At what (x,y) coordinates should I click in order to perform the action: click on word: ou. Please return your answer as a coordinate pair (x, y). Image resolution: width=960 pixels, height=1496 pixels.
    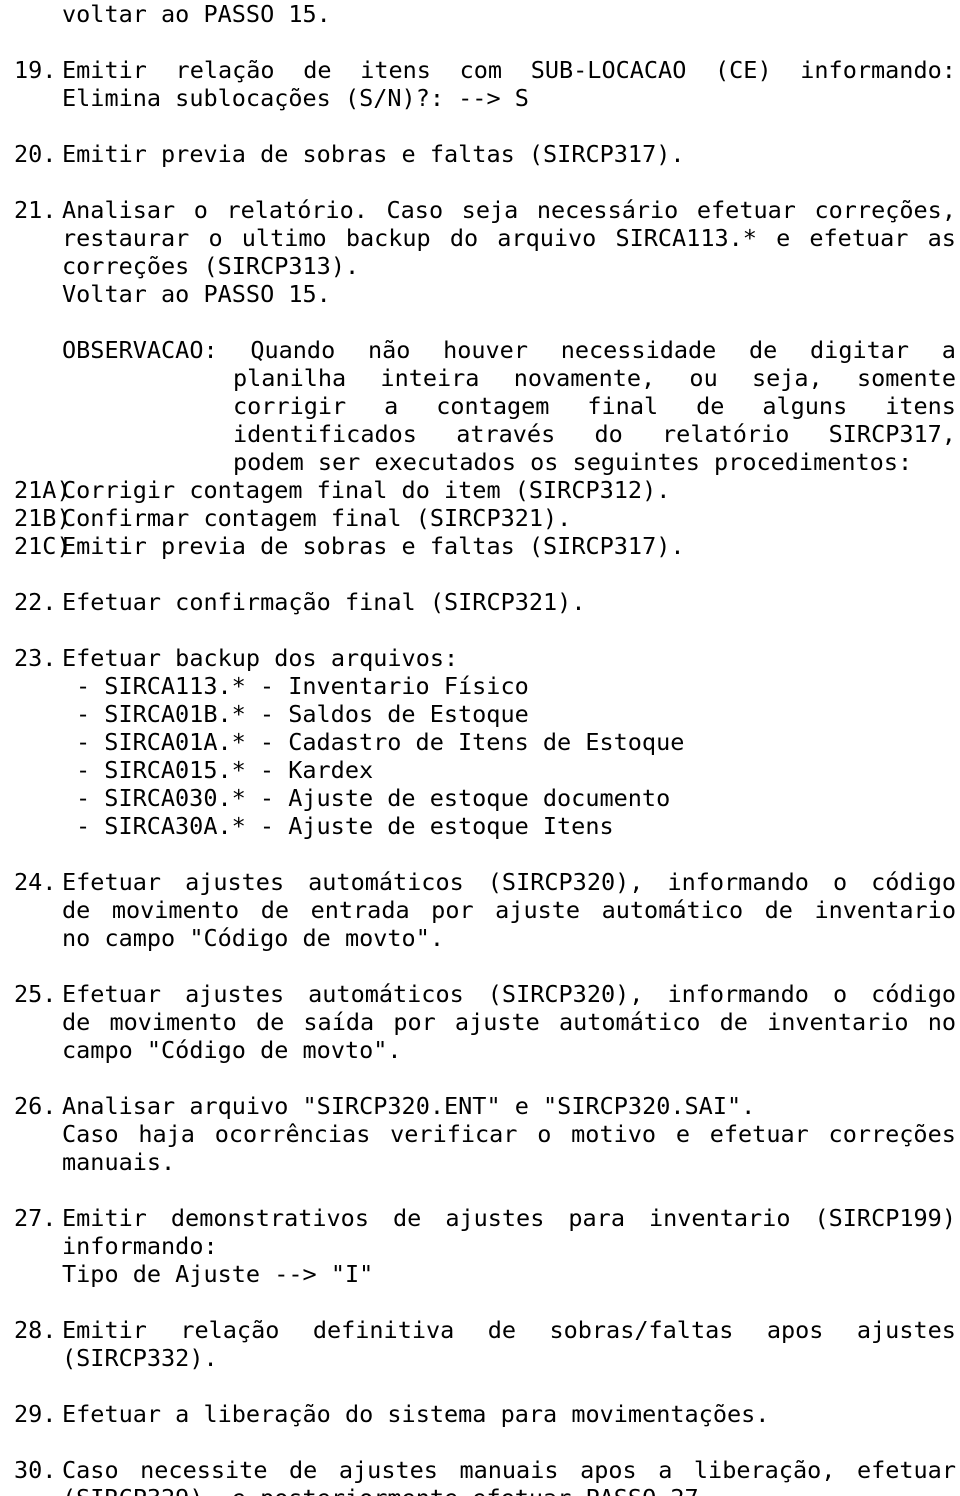
    Looking at the image, I should click on (703, 378).